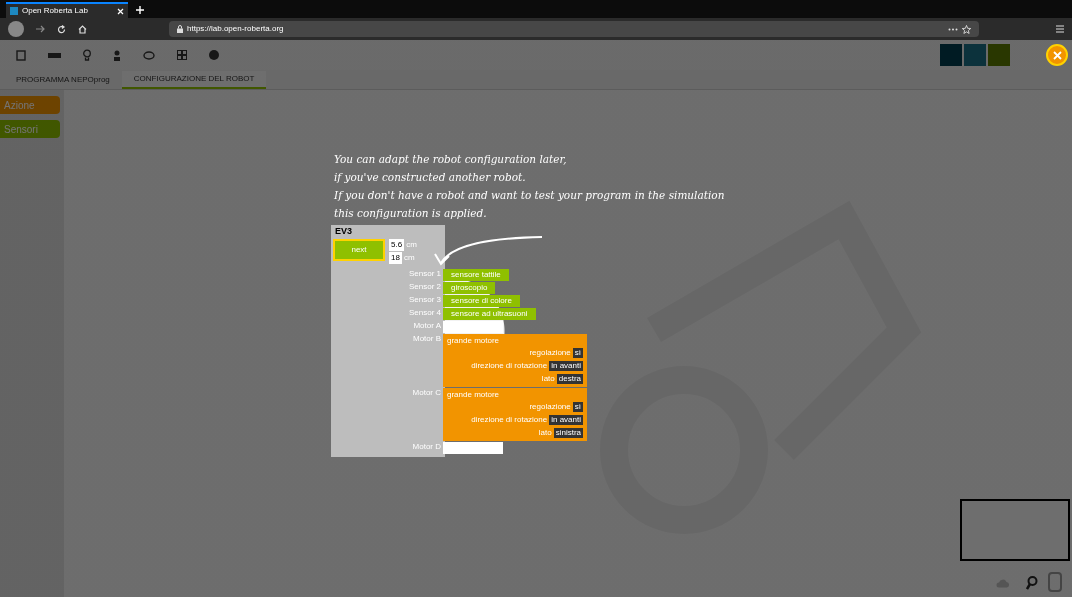  I want to click on reload-icon, so click(61, 29).